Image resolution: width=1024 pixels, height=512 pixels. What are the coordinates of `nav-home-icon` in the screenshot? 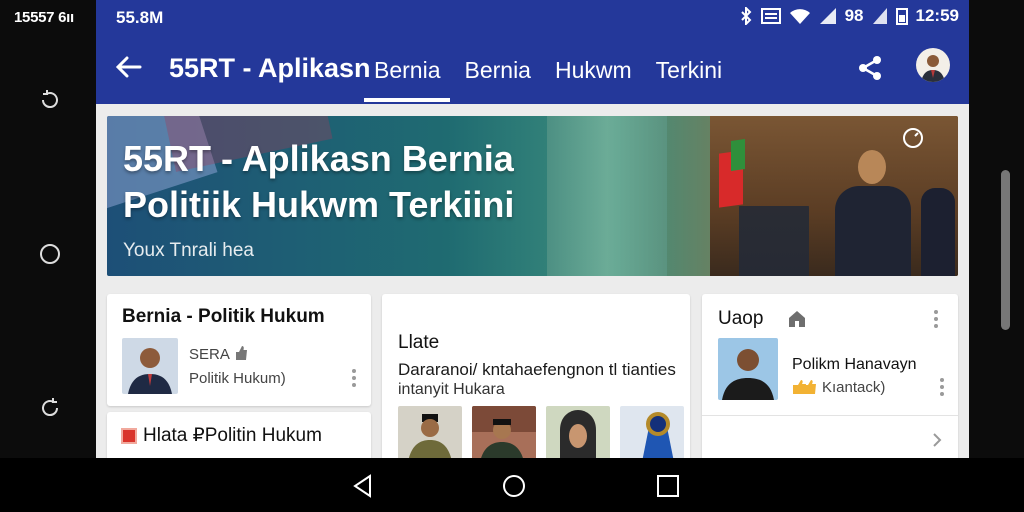 It's located at (514, 486).